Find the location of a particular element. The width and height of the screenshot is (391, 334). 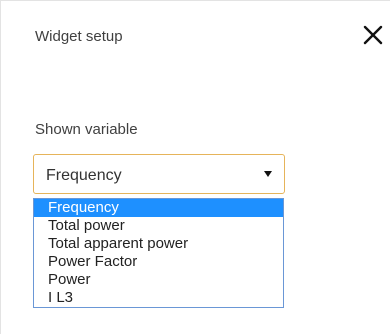

option-power-factor: Power Factor is located at coordinates (158, 262).